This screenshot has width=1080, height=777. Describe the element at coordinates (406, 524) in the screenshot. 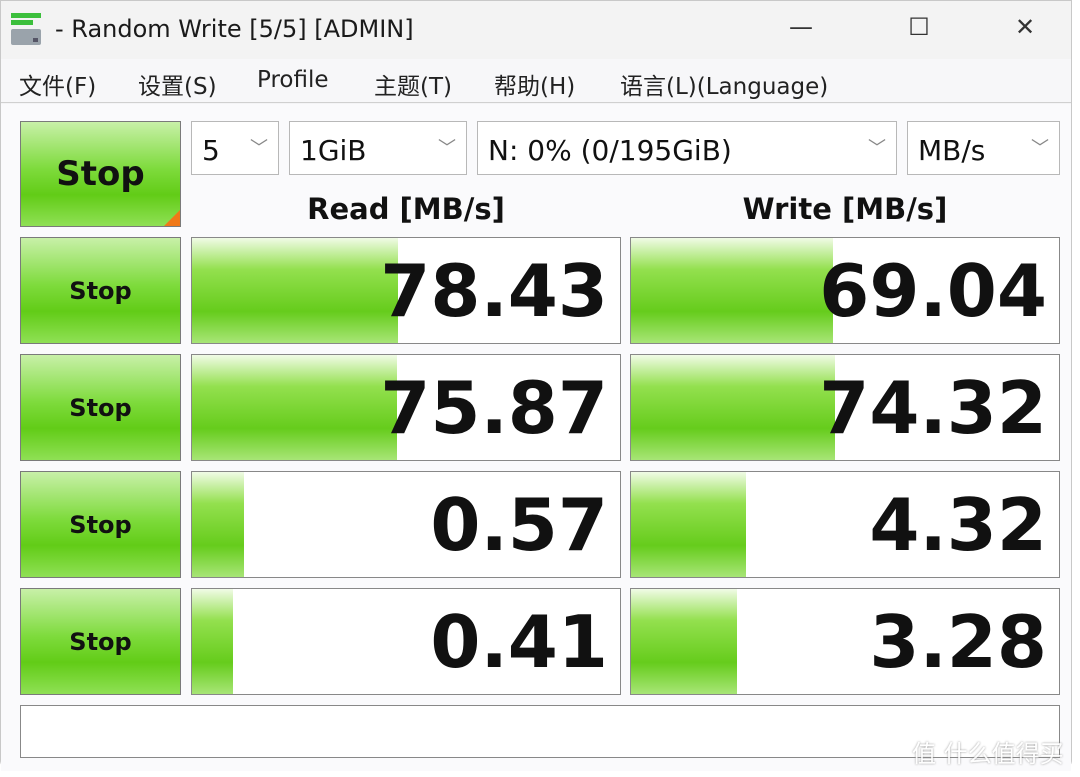

I see `read-result: 0.57` at that location.